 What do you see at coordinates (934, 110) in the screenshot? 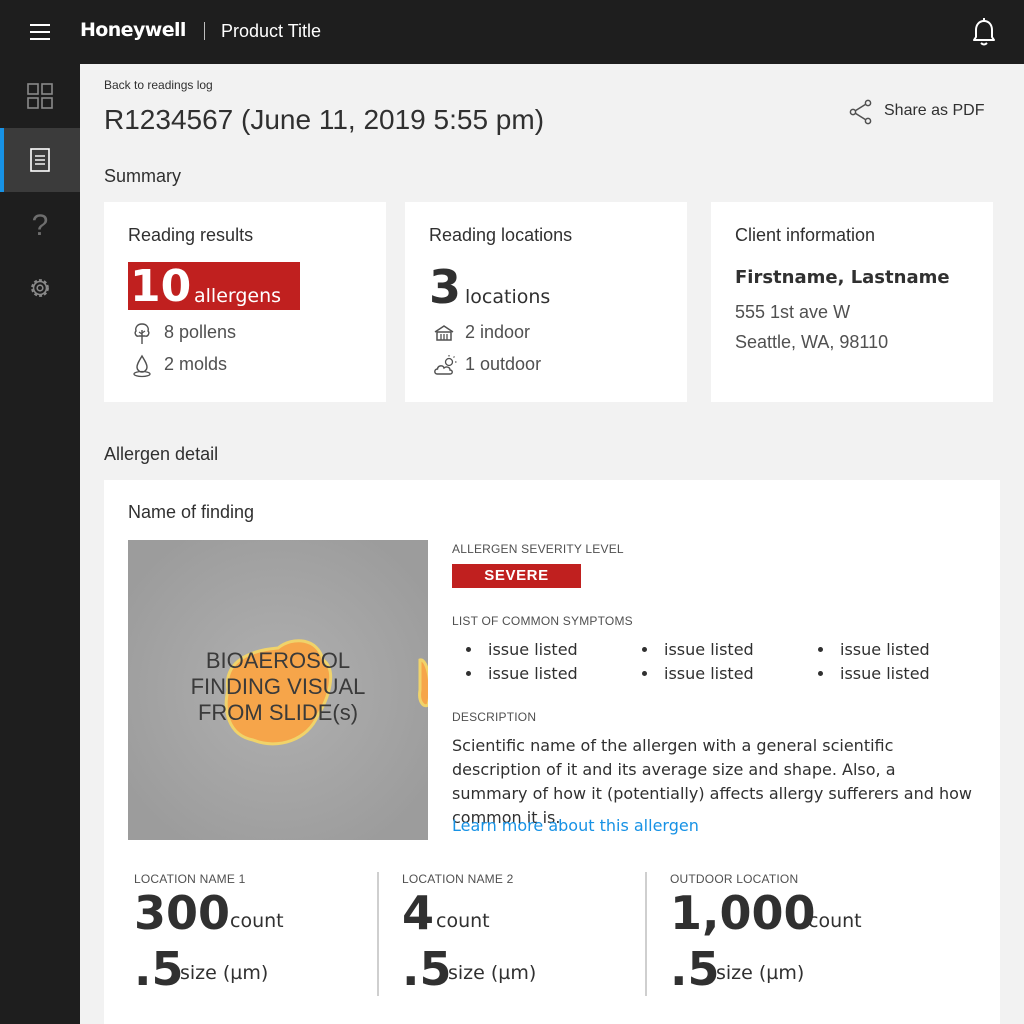
I see `share-pdf-label: Share as PDF` at bounding box center [934, 110].